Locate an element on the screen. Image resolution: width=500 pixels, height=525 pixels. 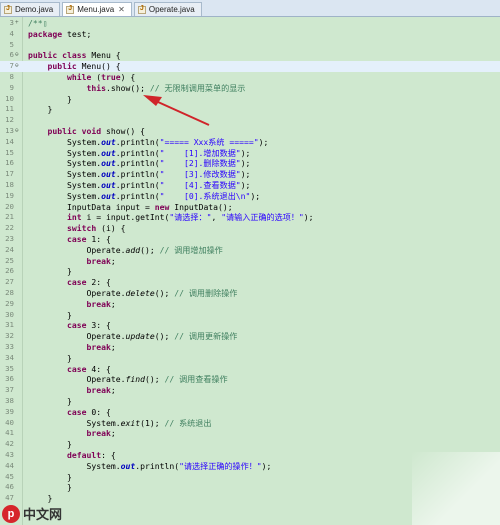
code-token: Menu { is located at coordinates (103, 55).